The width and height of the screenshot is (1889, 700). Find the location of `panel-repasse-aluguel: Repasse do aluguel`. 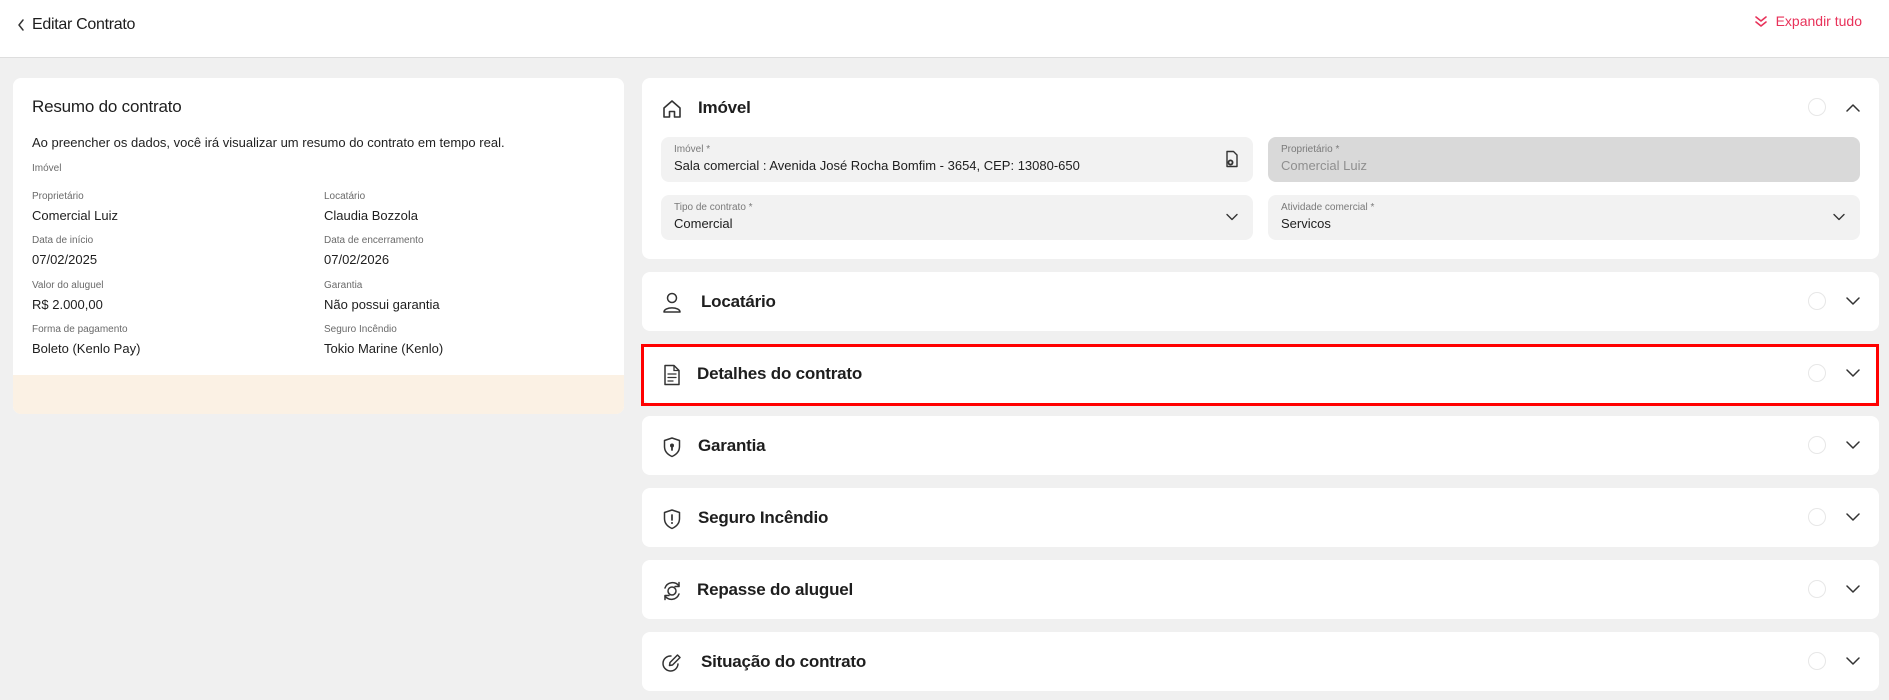

panel-repasse-aluguel: Repasse do aluguel is located at coordinates (1260, 589).